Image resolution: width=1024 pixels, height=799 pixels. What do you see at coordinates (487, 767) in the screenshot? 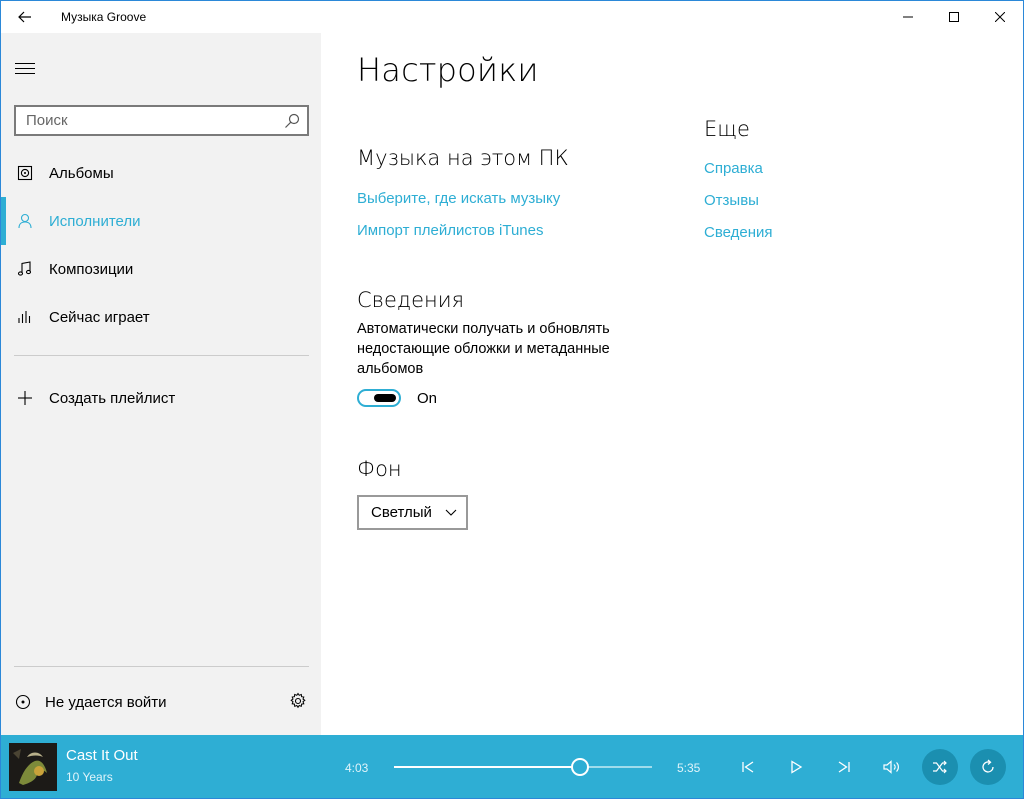
I see `seek-bar-fill` at bounding box center [487, 767].